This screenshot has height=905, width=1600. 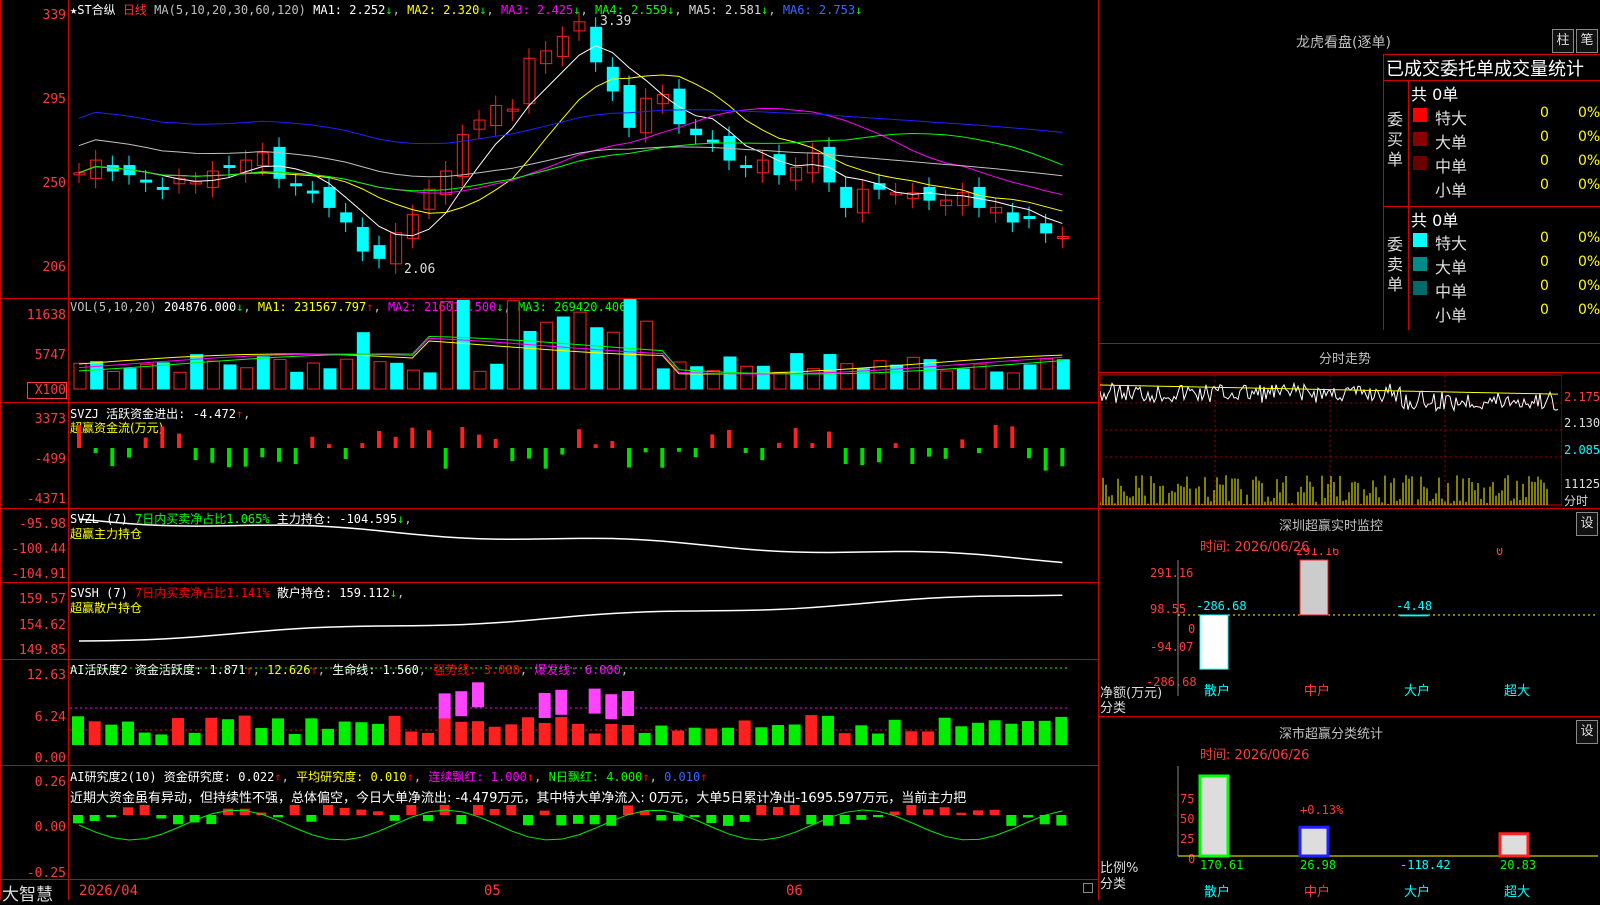 I want to click on vol-axis-2: 5747, so click(x=50, y=355).